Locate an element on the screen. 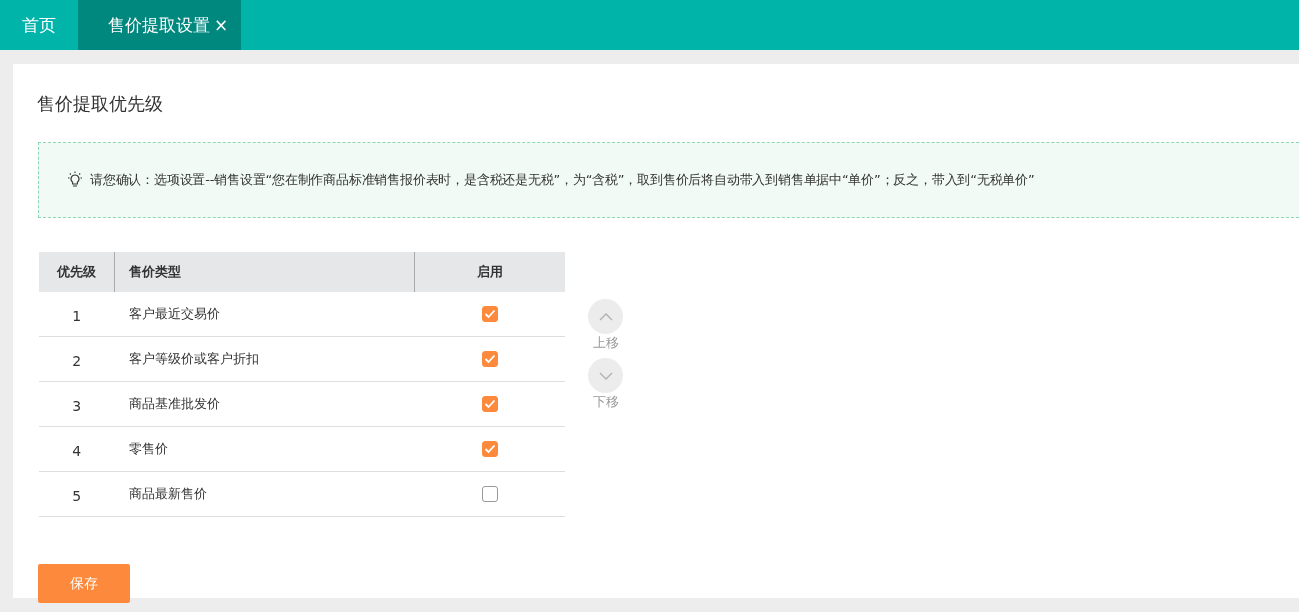  table-cell: 3 is located at coordinates (77, 404).